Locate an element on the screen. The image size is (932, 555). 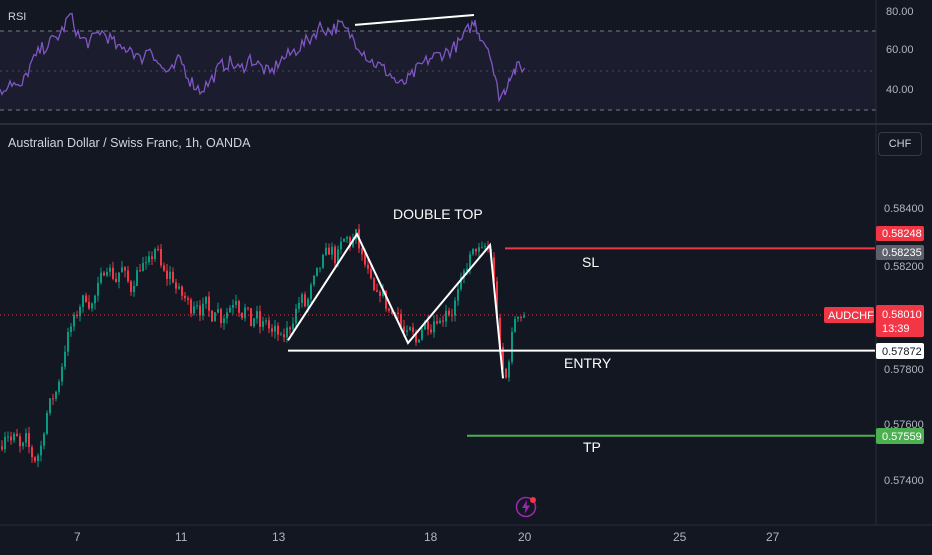
double-top-label: DOUBLE TOP is located at coordinates (438, 214).